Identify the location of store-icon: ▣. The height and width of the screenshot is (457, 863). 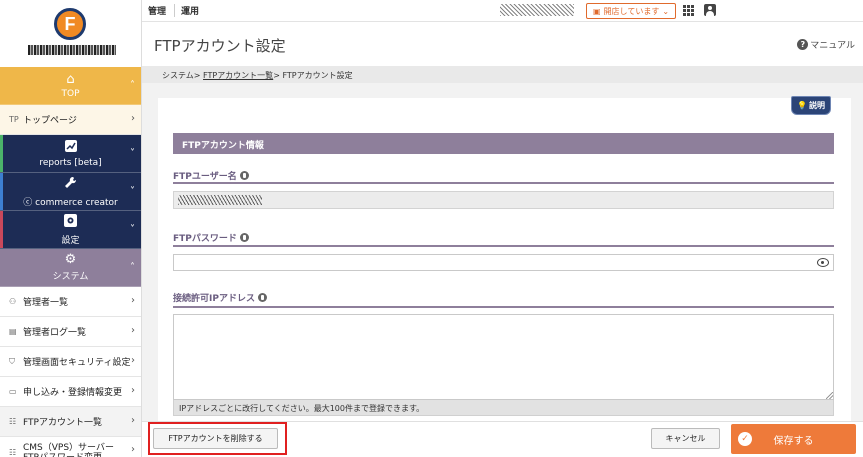
(597, 11).